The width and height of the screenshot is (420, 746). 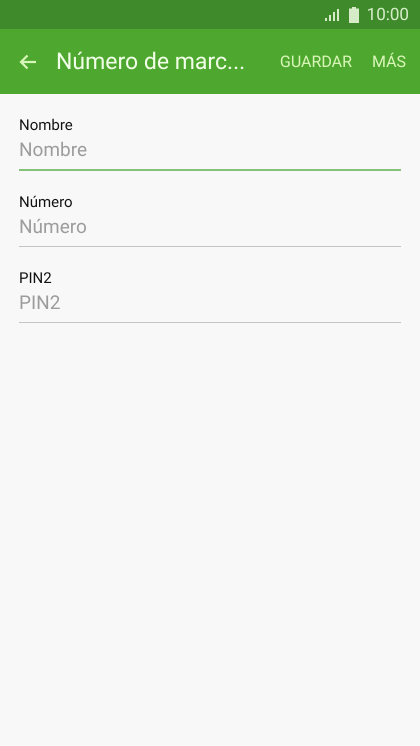 I want to click on field-label: Nombre, so click(x=46, y=125).